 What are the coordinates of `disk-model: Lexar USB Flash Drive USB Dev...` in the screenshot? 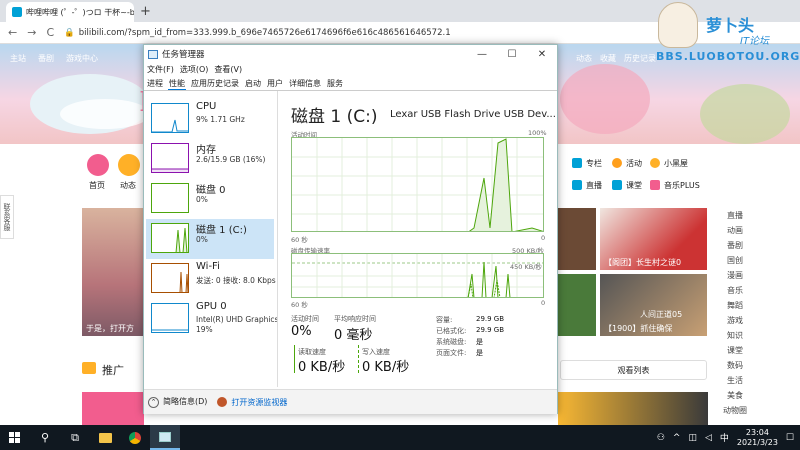 It's located at (473, 114).